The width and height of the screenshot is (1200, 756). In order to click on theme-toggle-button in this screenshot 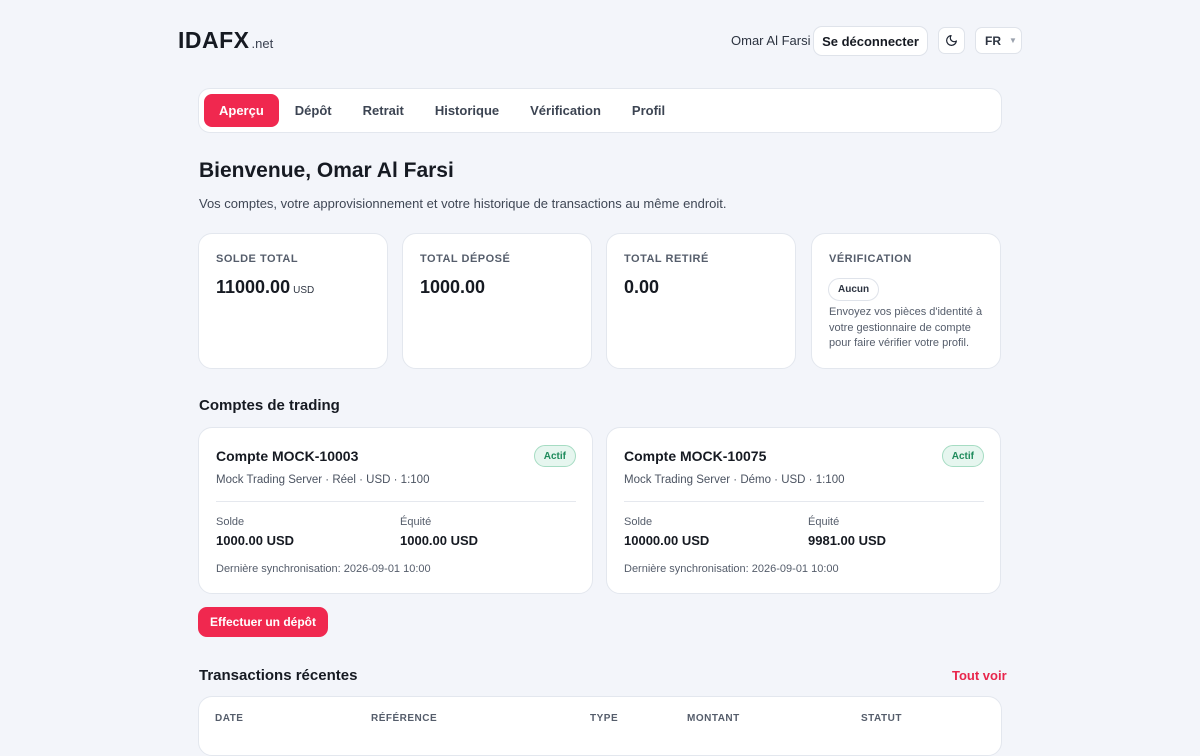, I will do `click(951, 40)`.